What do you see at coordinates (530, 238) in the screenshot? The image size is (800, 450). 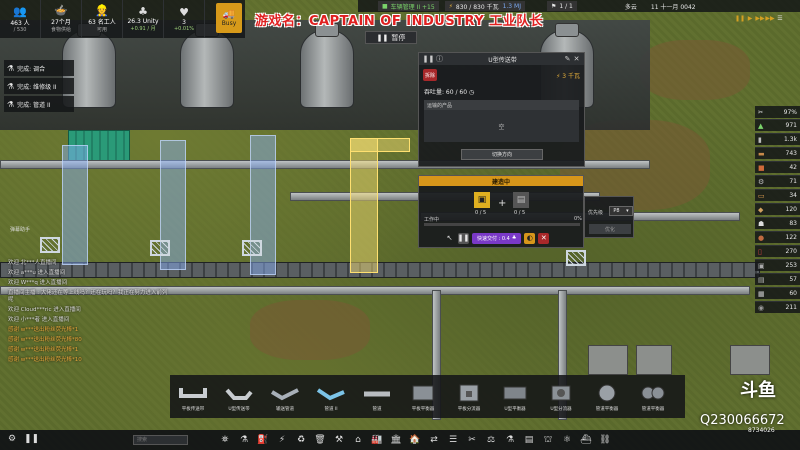 I see `priority-icon: ◐` at bounding box center [530, 238].